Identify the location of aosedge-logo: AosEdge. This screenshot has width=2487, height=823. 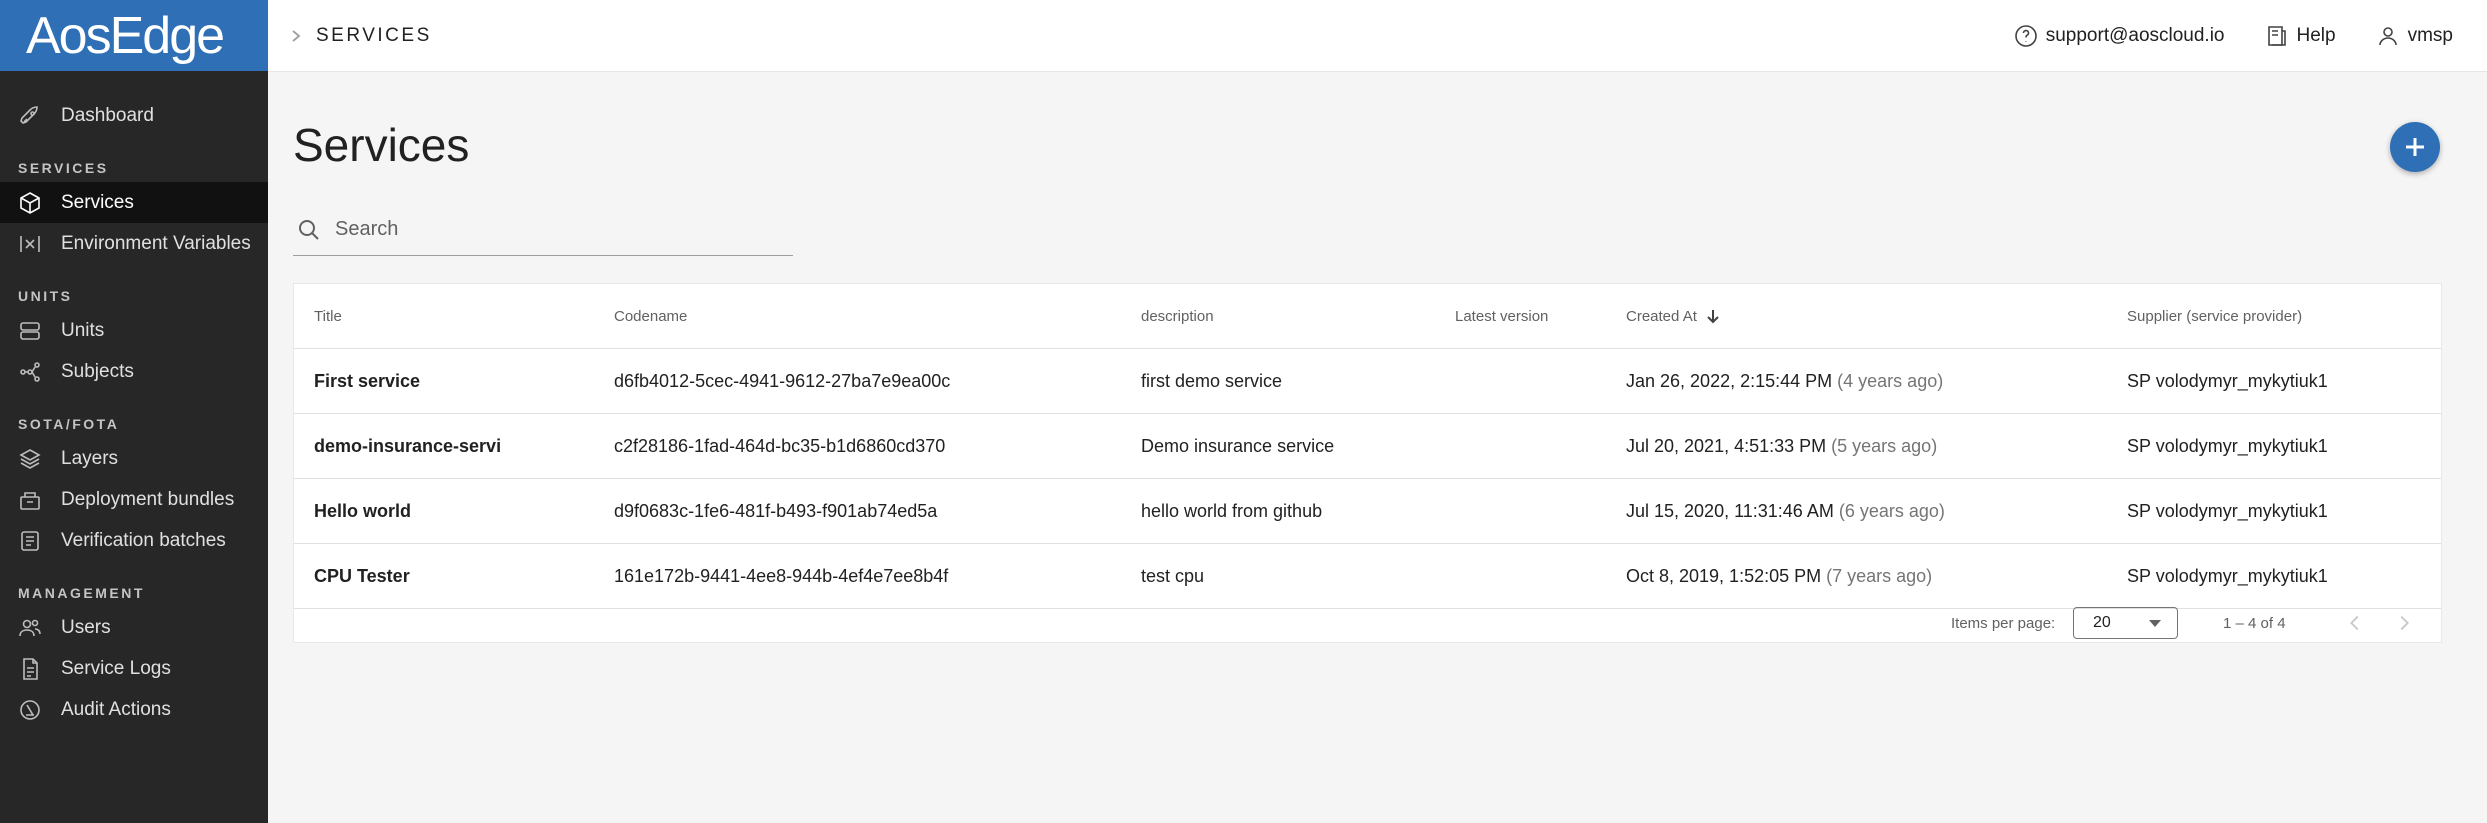
(134, 35).